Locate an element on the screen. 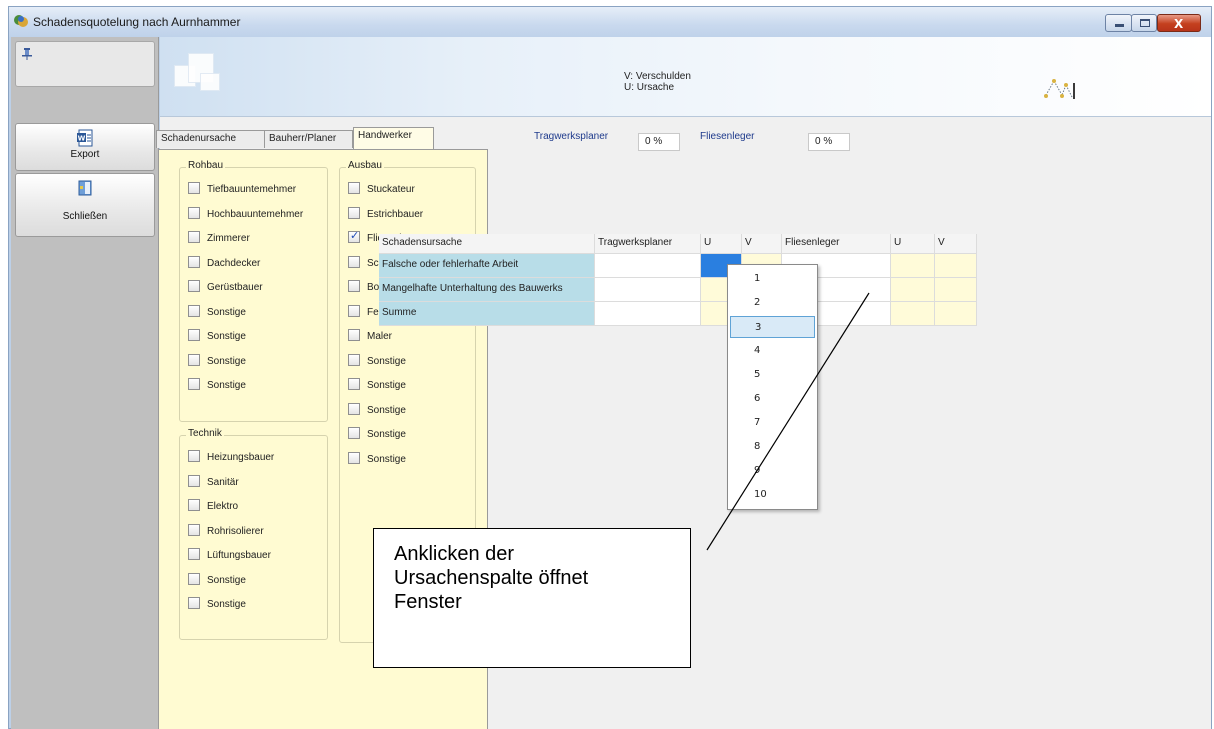 The width and height of the screenshot is (1214, 729). dropdown-option: 6 is located at coordinates (772, 399).